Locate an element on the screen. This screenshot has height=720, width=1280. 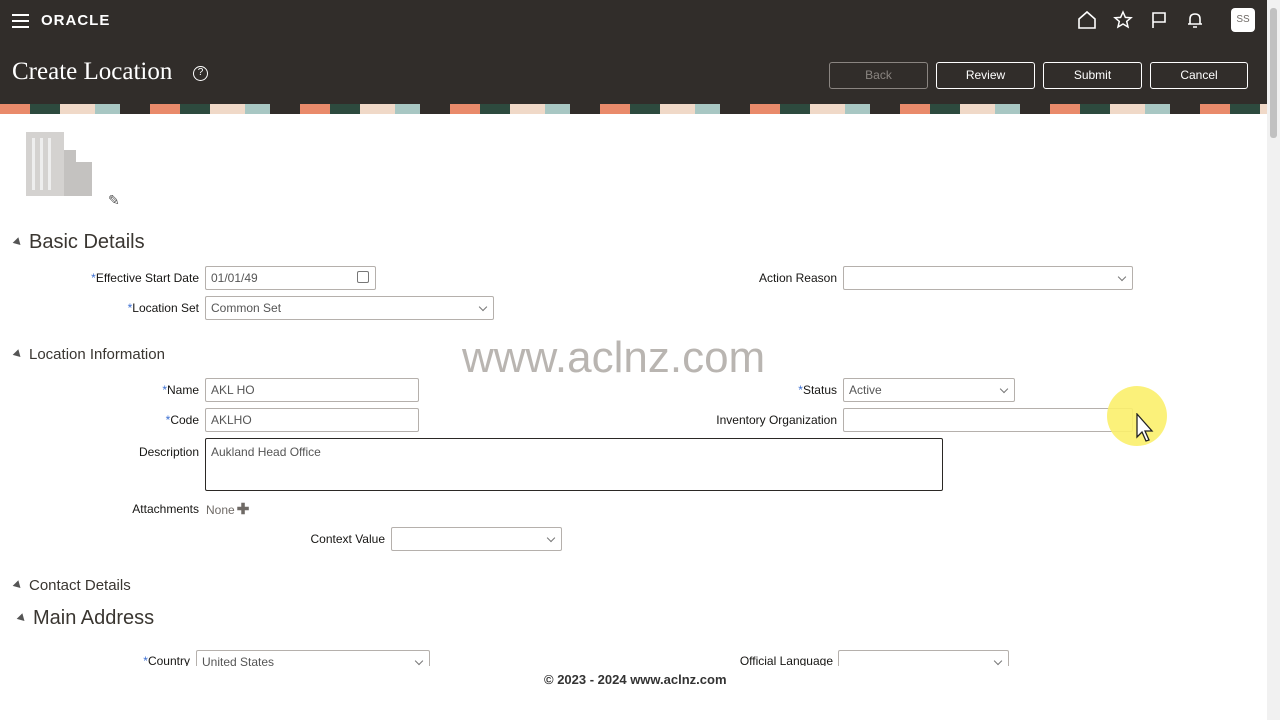
country-label: *Country is located at coordinates (166, 660).